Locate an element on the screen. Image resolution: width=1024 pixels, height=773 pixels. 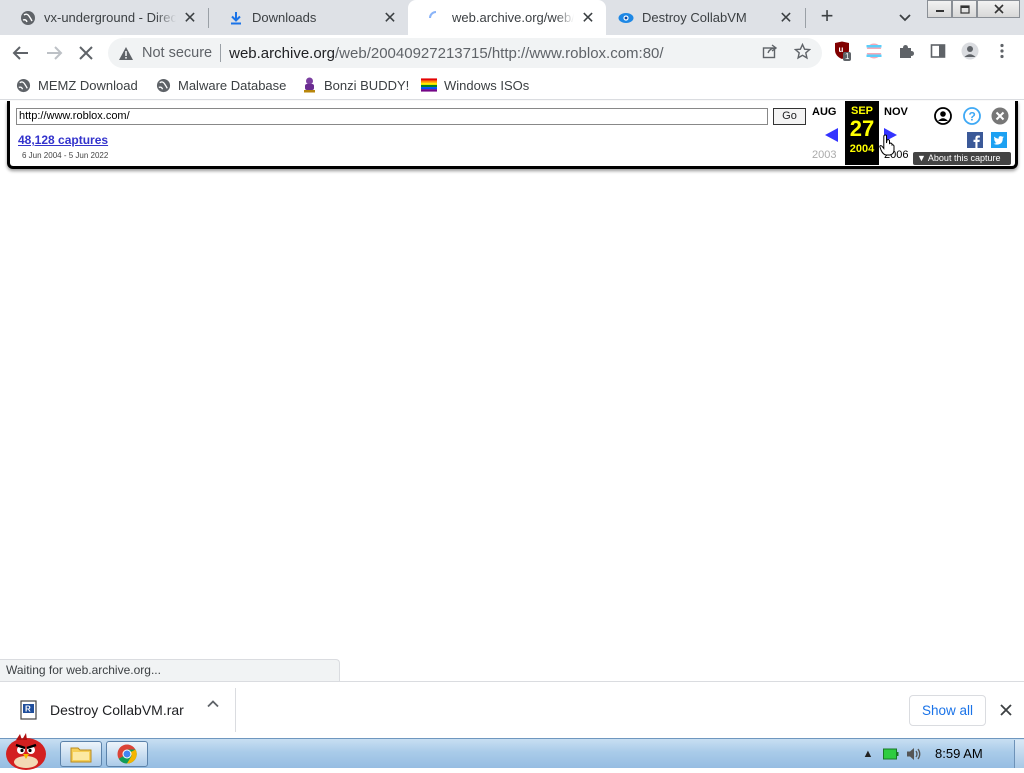
taskbar-explorer-button is located at coordinates (81, 754).